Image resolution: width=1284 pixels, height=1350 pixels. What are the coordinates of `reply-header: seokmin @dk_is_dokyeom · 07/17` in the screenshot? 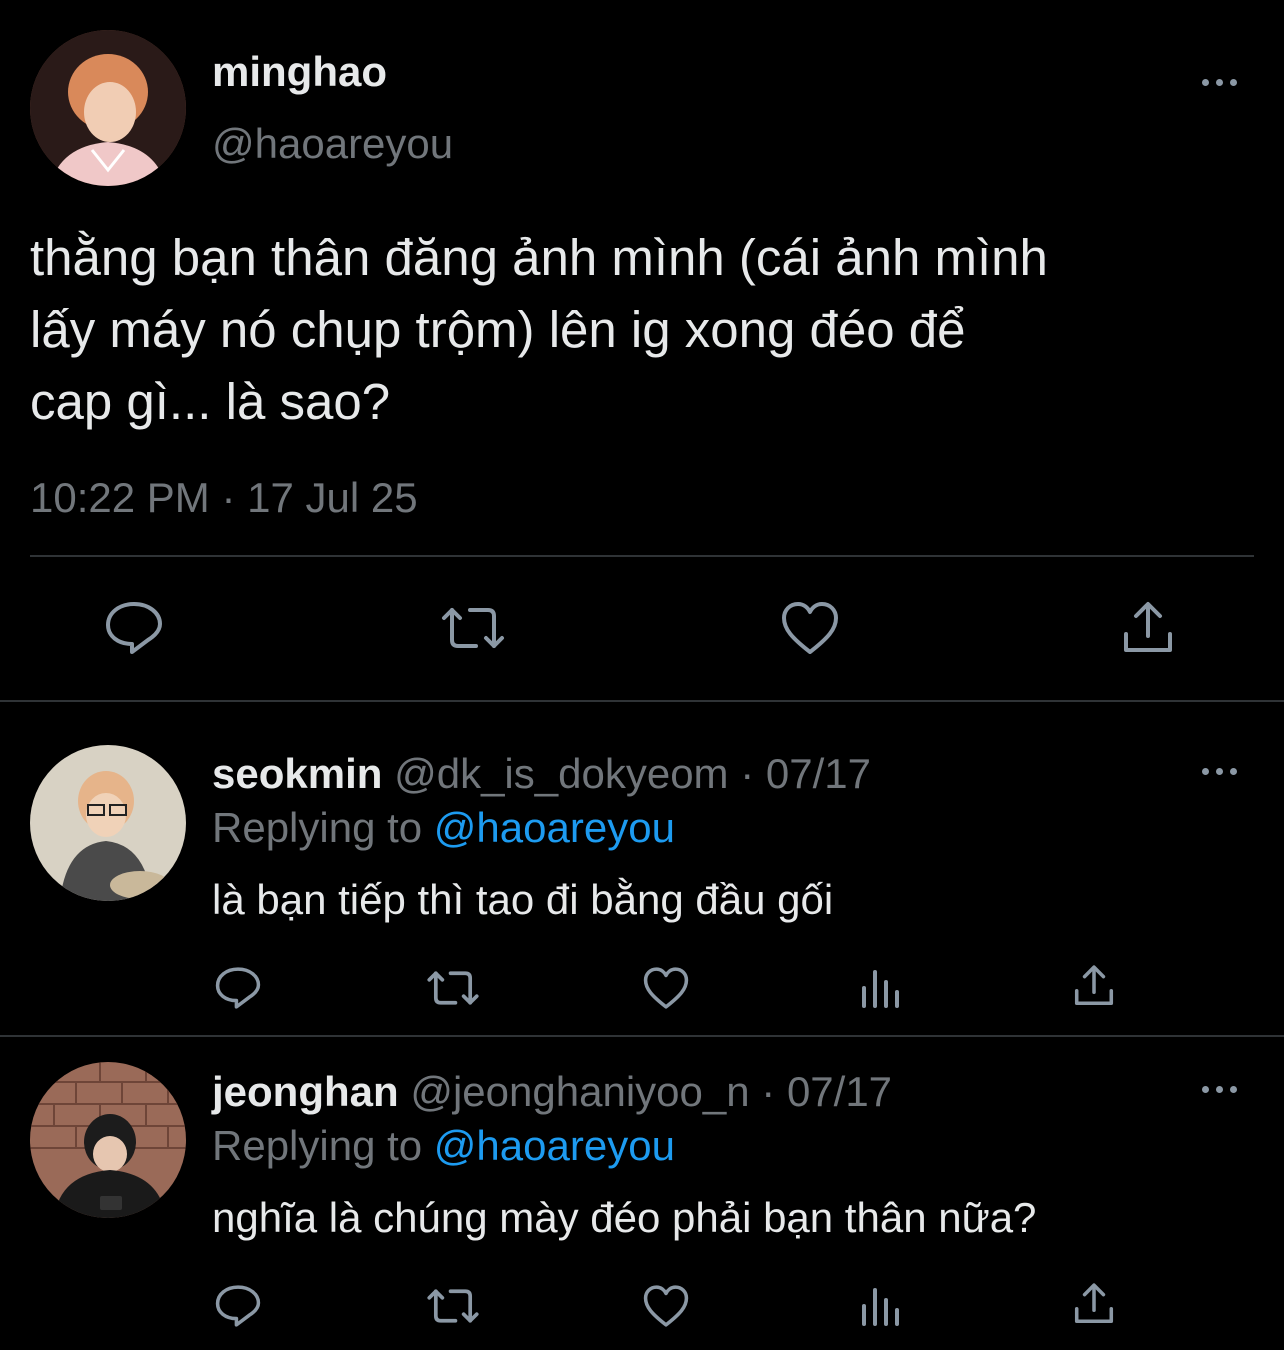 It's located at (541, 774).